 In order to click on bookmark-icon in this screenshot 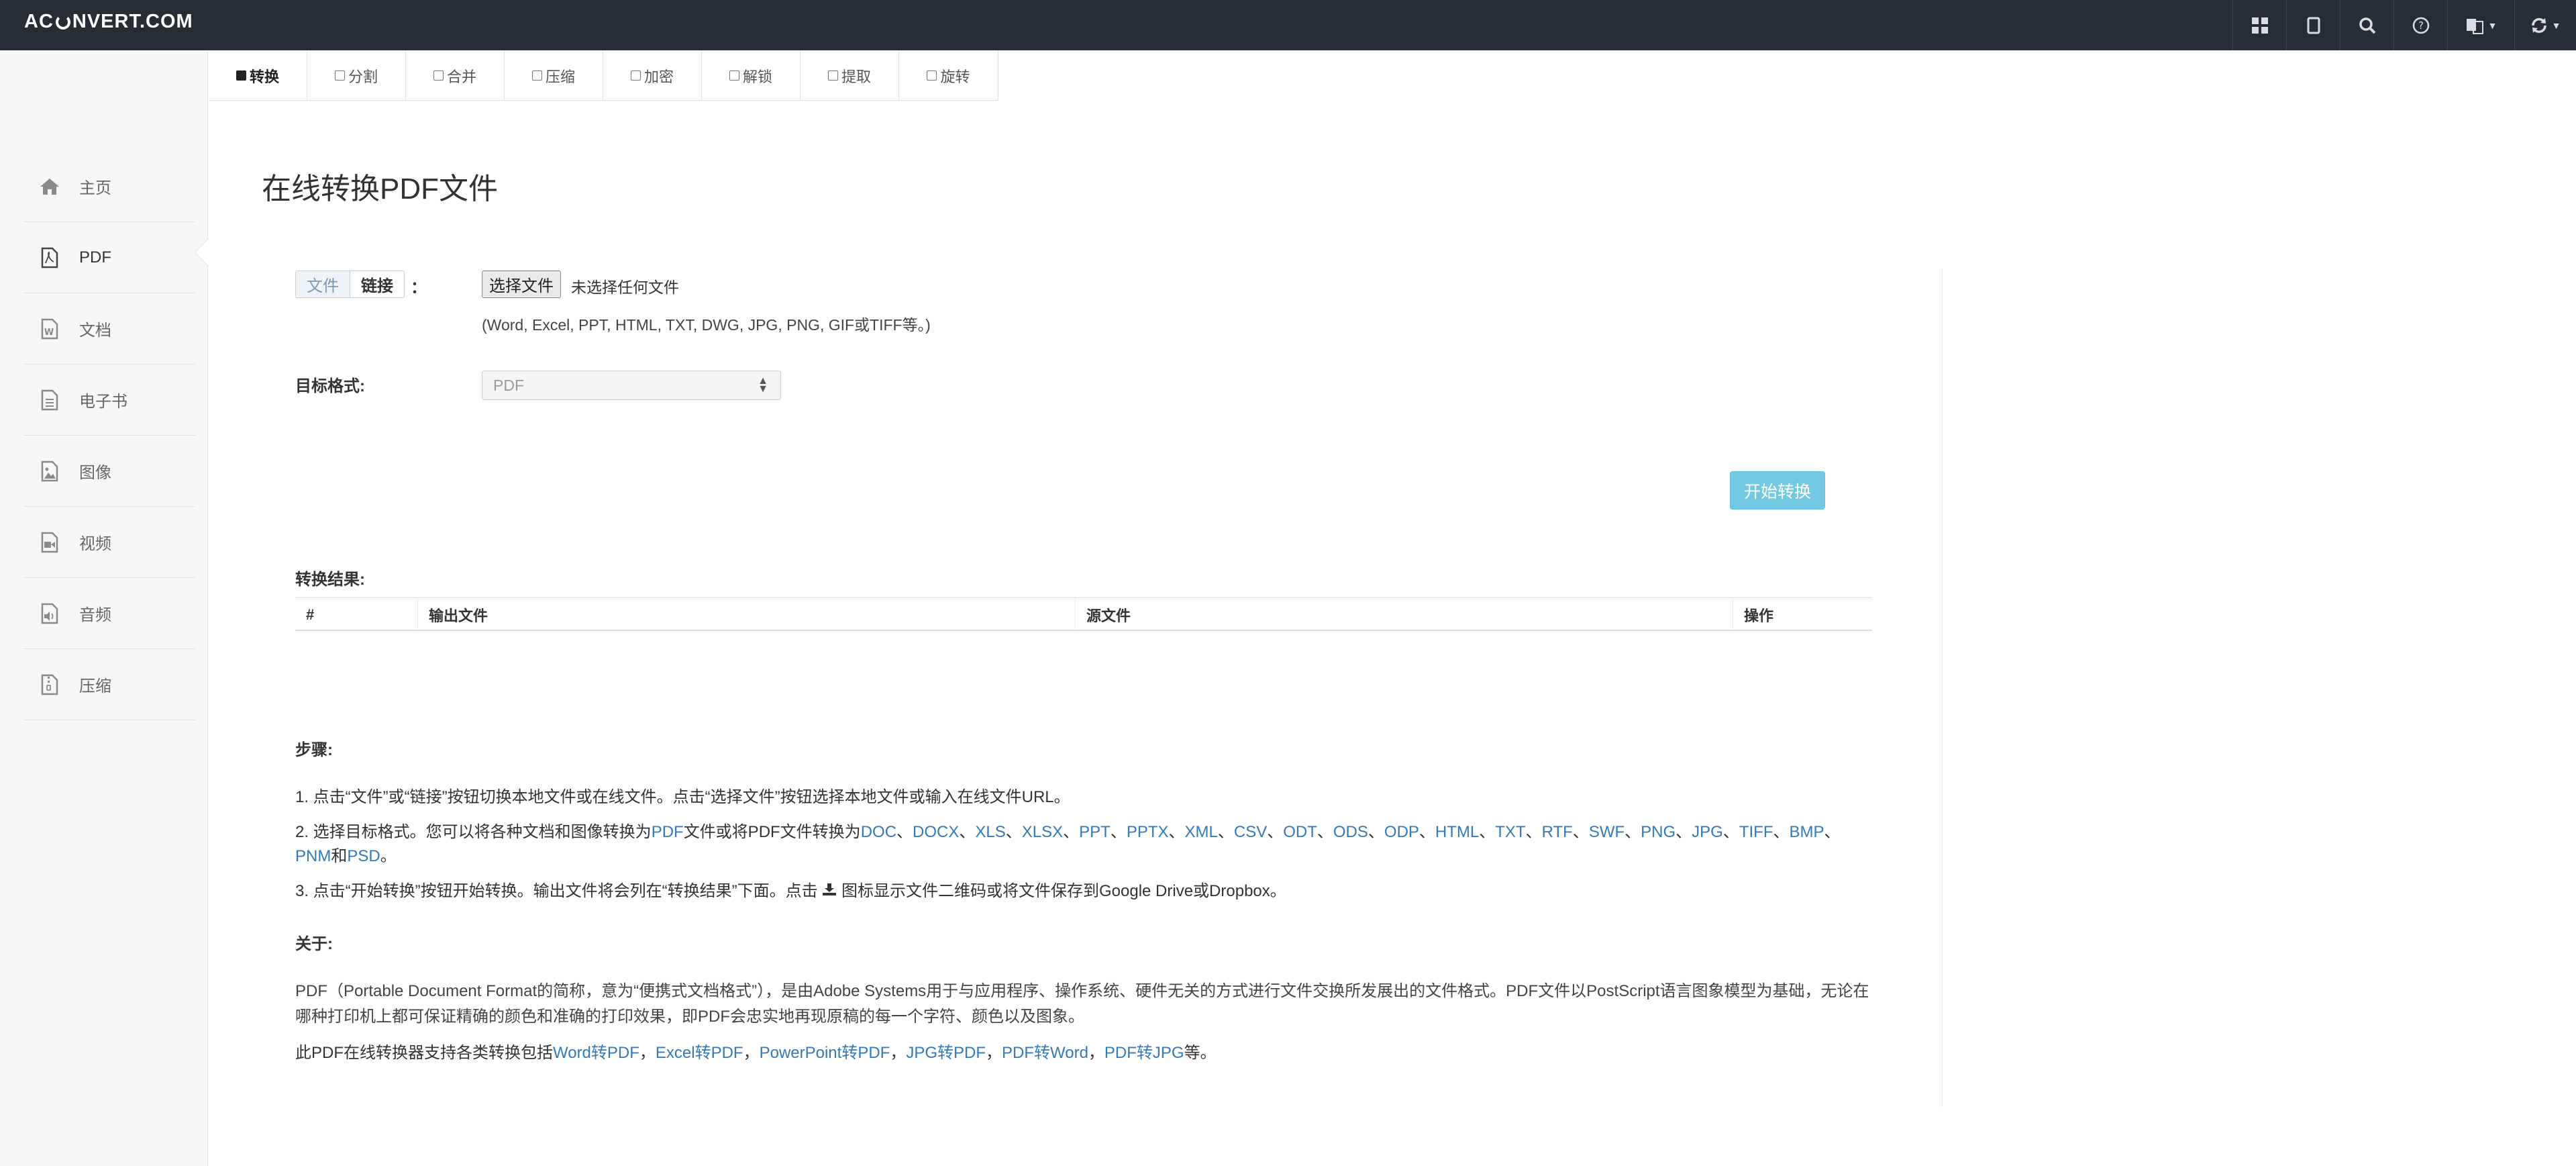, I will do `click(2313, 25)`.